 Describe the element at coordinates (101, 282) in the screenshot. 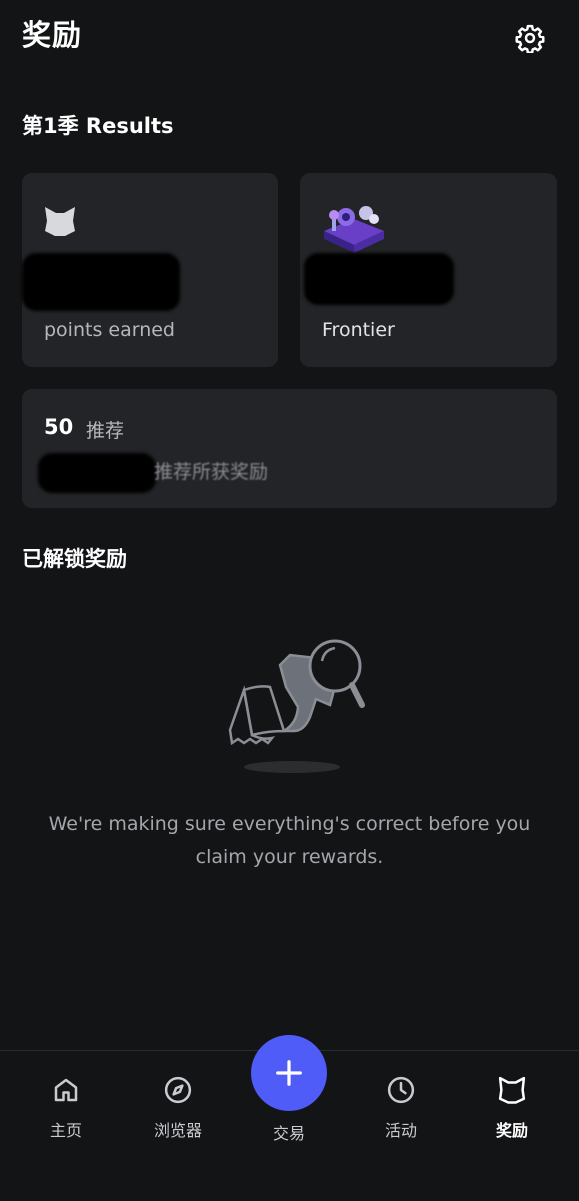

I see `redacted-points-value` at that location.